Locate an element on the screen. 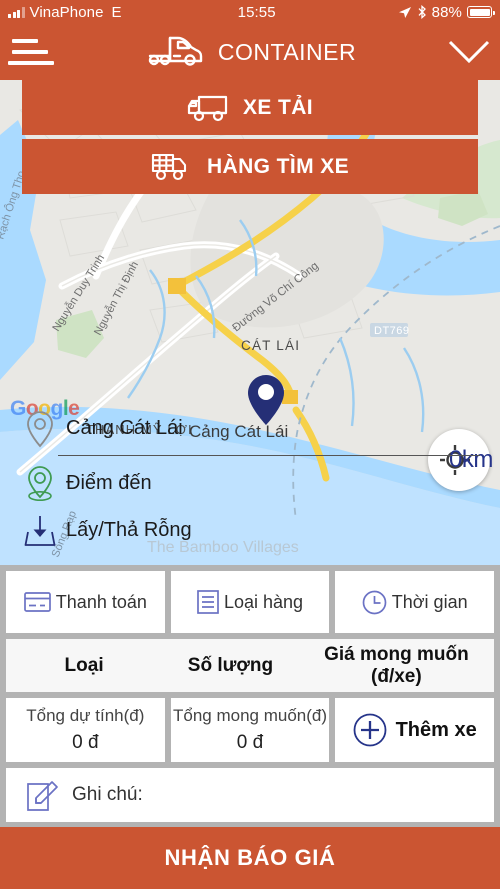 The width and height of the screenshot is (500, 889). location-arrow-icon is located at coordinates (404, 12).